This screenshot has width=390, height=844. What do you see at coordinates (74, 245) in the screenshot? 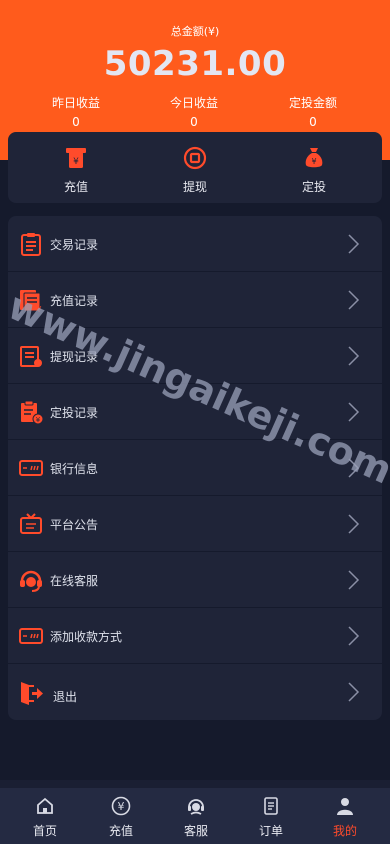
I see `menu-item-label: 交易记录` at bounding box center [74, 245].